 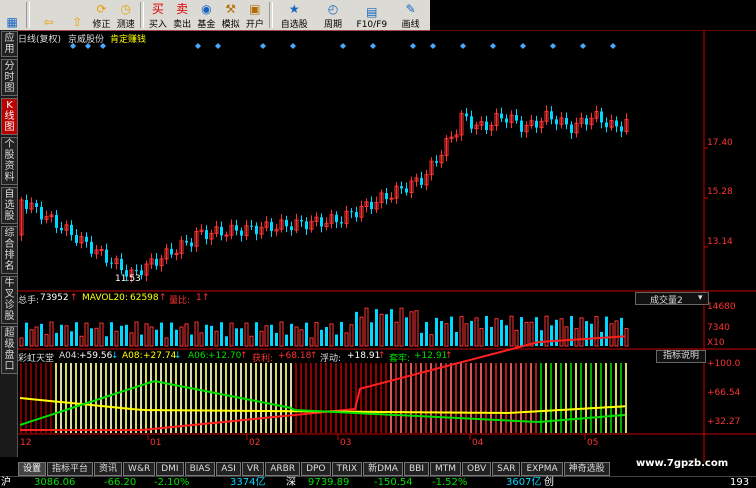 What do you see at coordinates (139, 469) in the screenshot?
I see `indicator-tab-3: W&R` at bounding box center [139, 469].